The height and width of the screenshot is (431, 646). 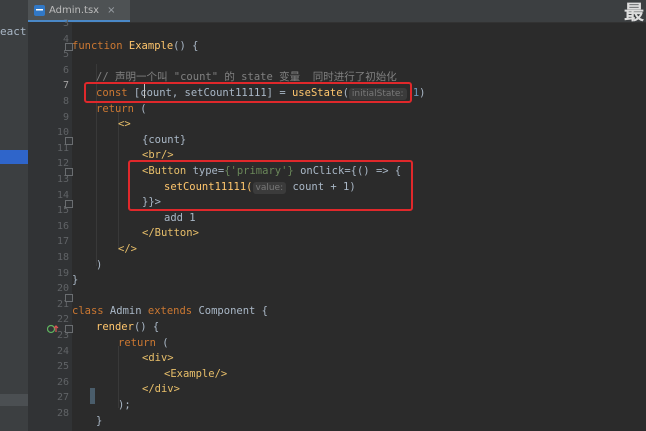 What do you see at coordinates (62, 257) in the screenshot?
I see `line-number: 18` at bounding box center [62, 257].